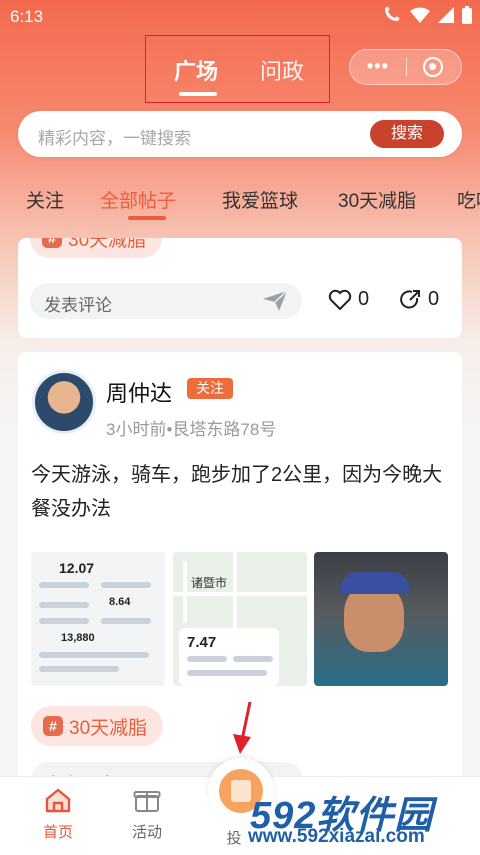 The image size is (480, 855). Describe the element at coordinates (210, 388) in the screenshot. I see `follow-button: 关注` at that location.